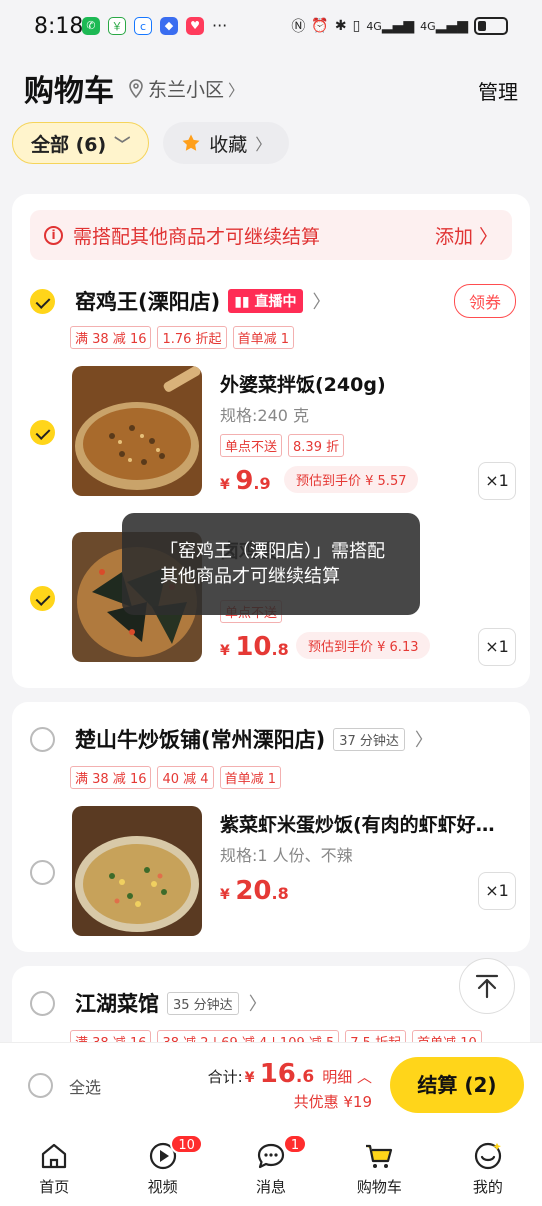 This screenshot has width=542, height=1206. I want to click on promo-tags: 满 38 减 16 40 减 4 首单减 1, so click(175, 777).